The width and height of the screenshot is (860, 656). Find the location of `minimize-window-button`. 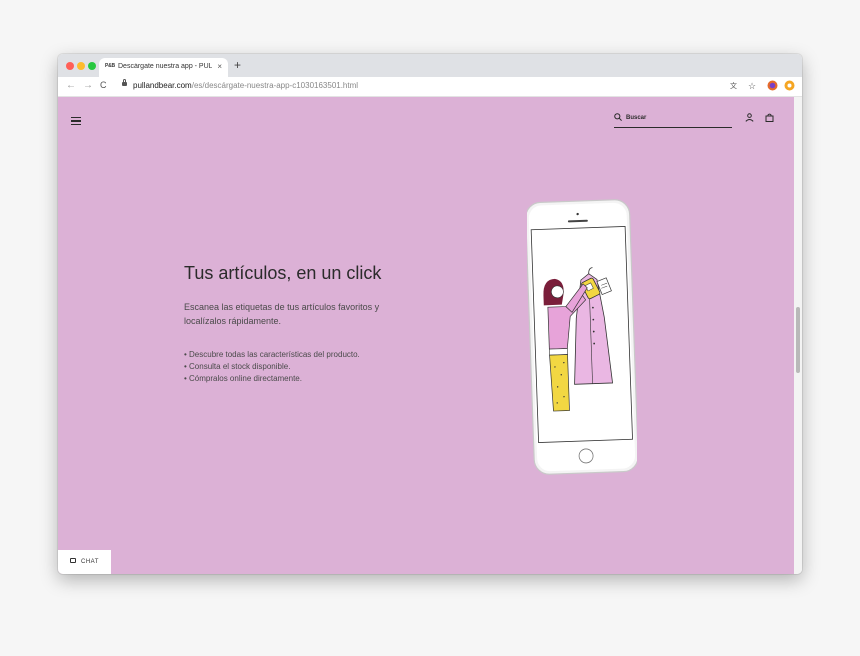

minimize-window-button is located at coordinates (81, 66).